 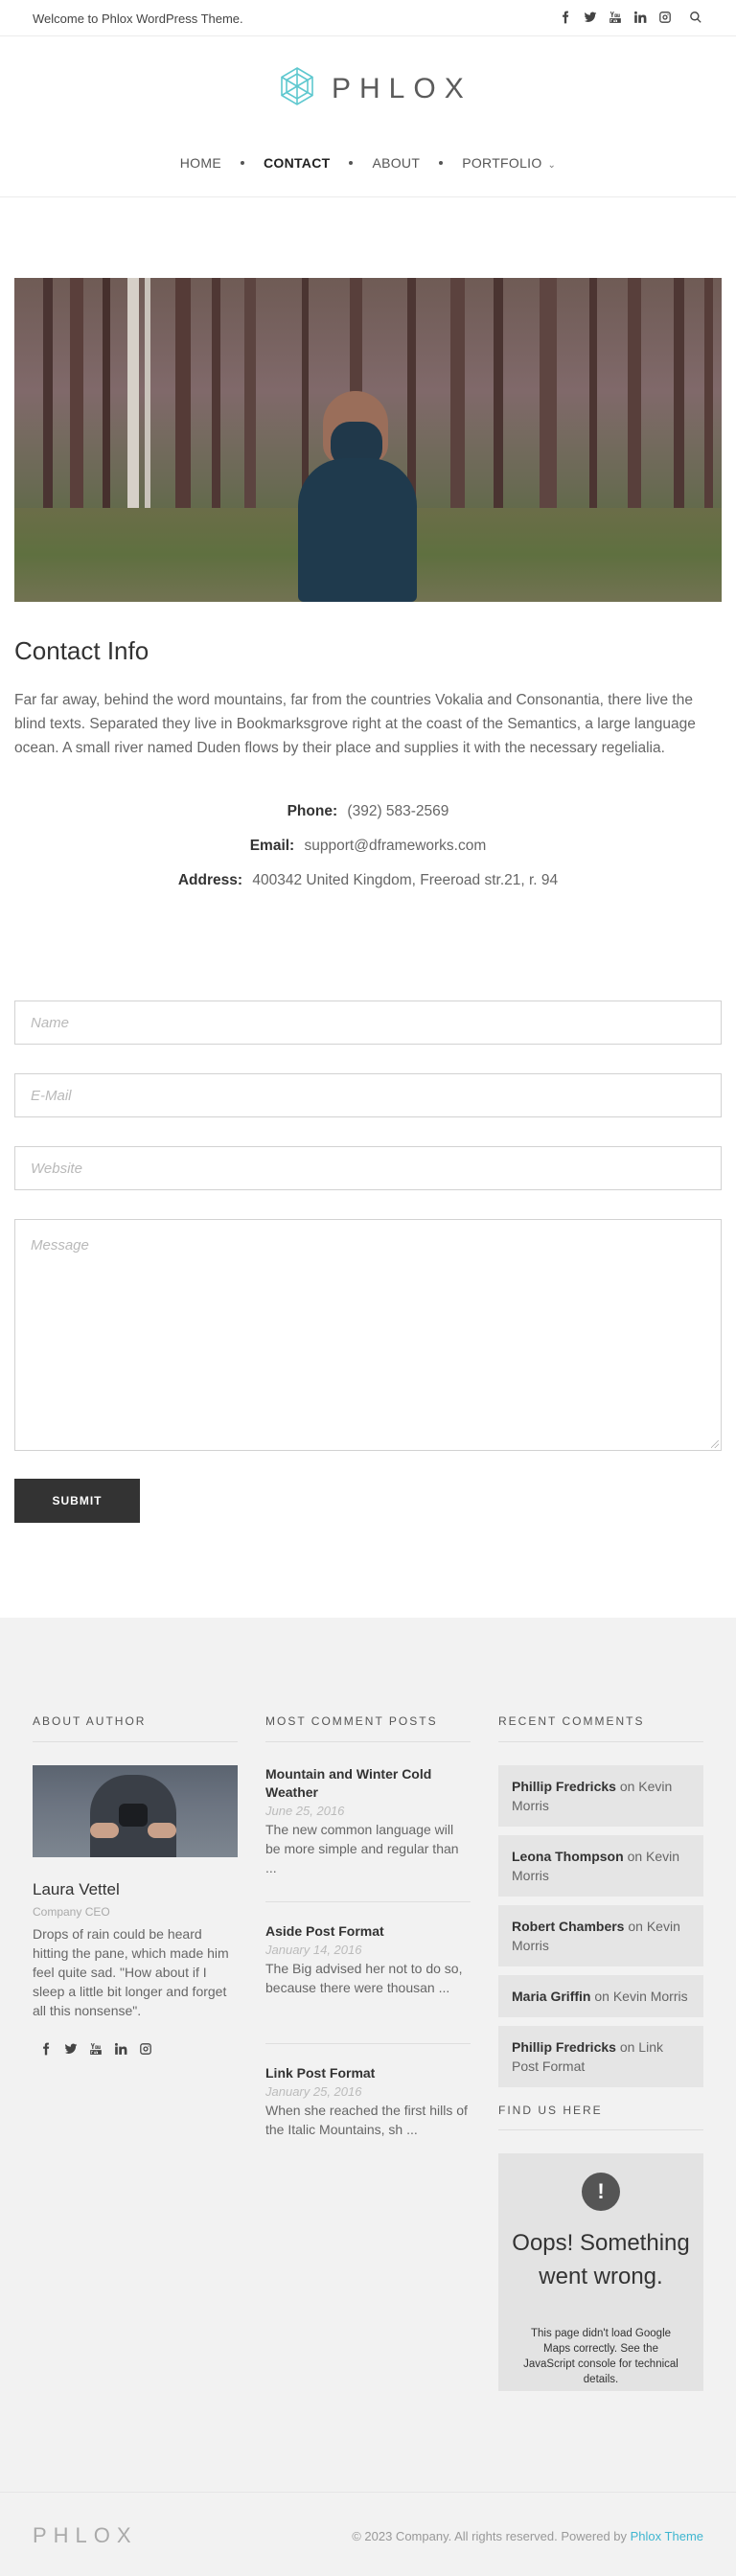 What do you see at coordinates (600, 1935) in the screenshot?
I see `comment-item: Robert Chambers on Kevin Morris` at bounding box center [600, 1935].